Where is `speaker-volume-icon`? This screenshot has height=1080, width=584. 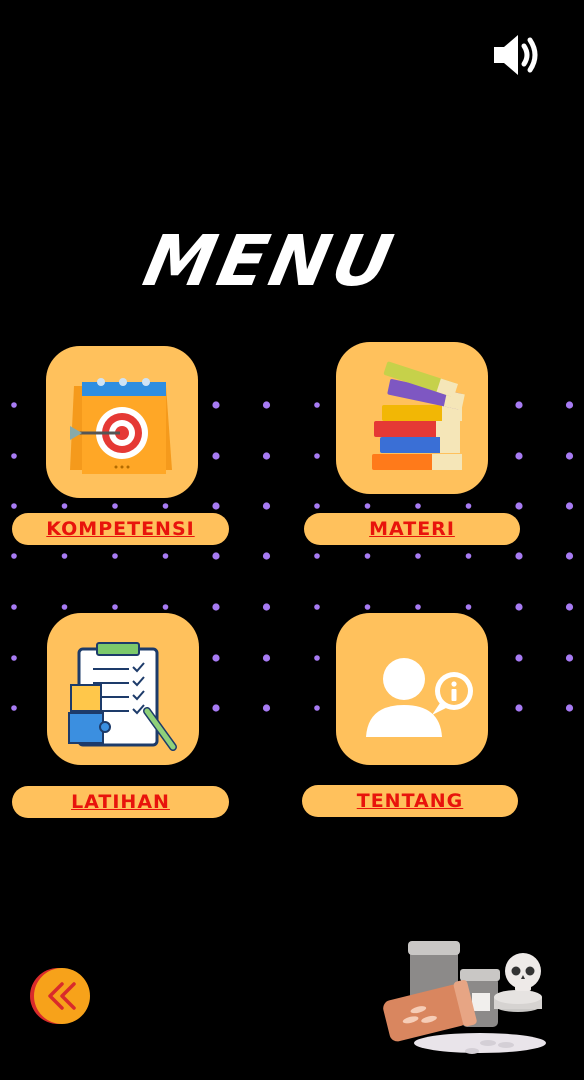
speaker-volume-icon is located at coordinates (516, 55).